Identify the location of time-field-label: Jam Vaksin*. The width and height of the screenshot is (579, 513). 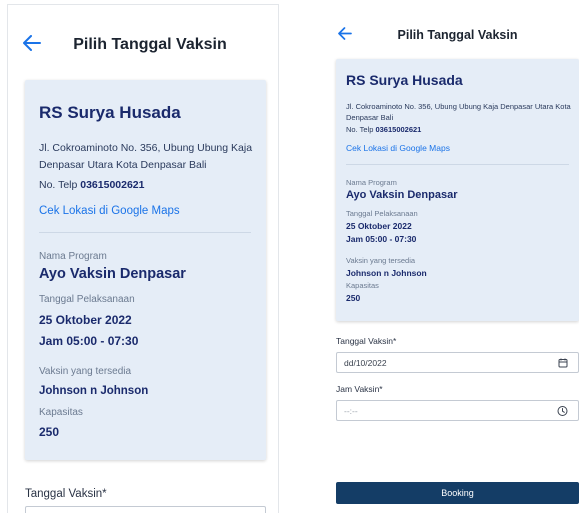
(359, 389).